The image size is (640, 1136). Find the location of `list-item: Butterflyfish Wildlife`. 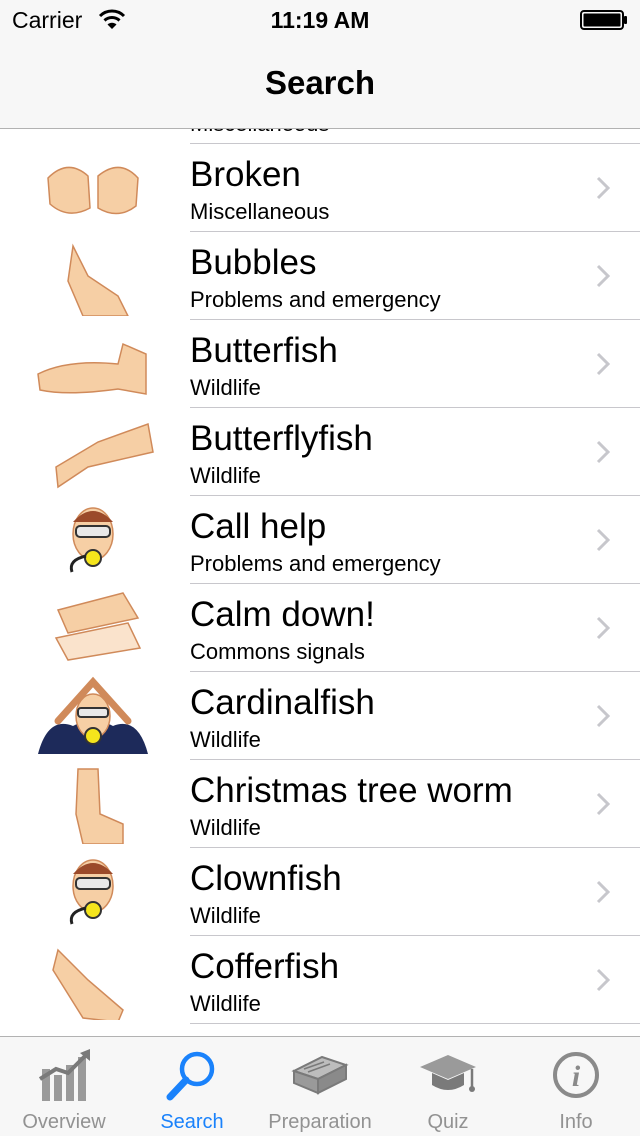

list-item: Butterflyfish Wildlife is located at coordinates (320, 452).